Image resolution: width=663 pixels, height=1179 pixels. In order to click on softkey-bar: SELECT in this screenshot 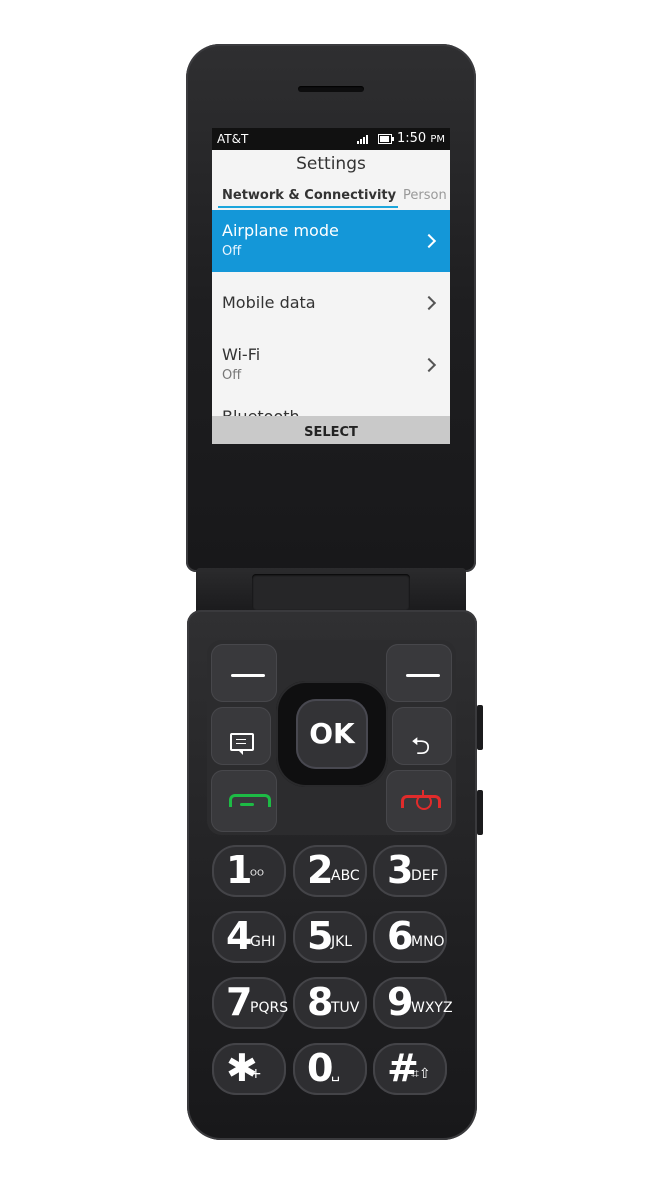, I will do `click(331, 430)`.